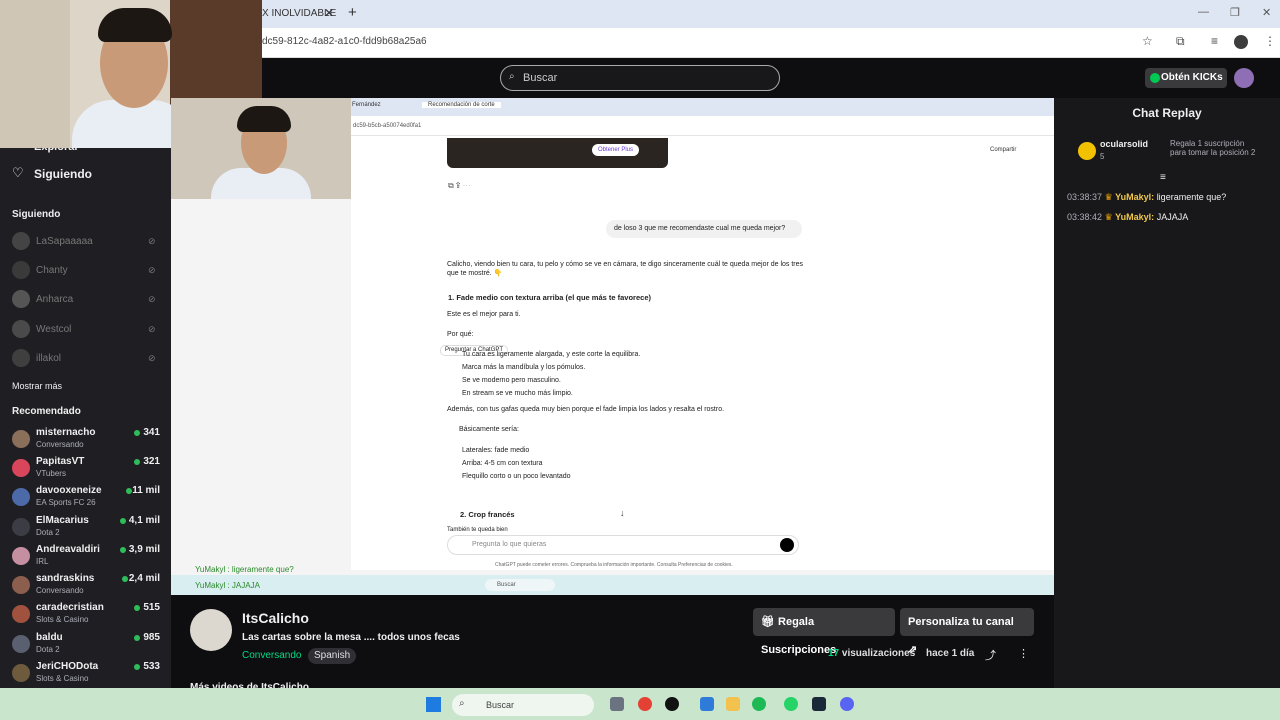  What do you see at coordinates (85, 302) in the screenshot?
I see `following-item: Anharca ⊘` at bounding box center [85, 302].